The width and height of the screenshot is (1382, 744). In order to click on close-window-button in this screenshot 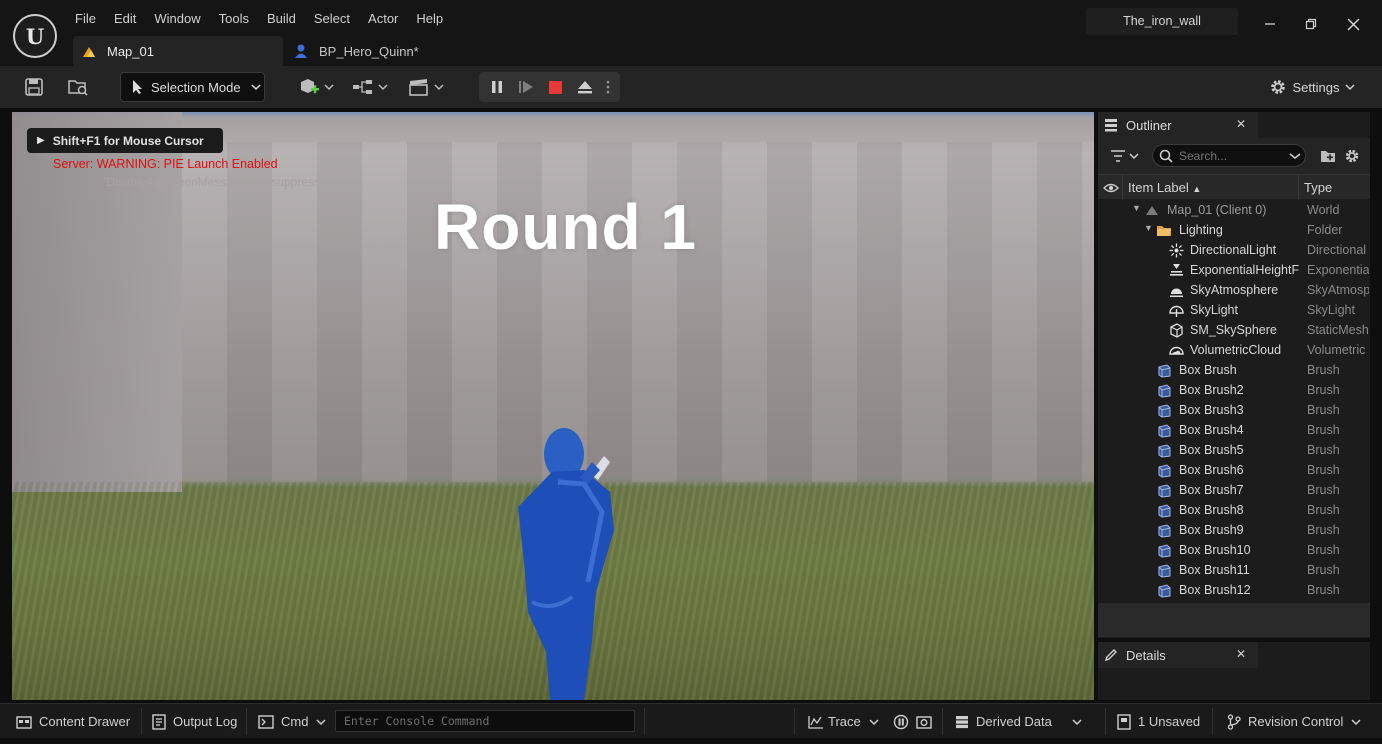, I will do `click(1353, 24)`.